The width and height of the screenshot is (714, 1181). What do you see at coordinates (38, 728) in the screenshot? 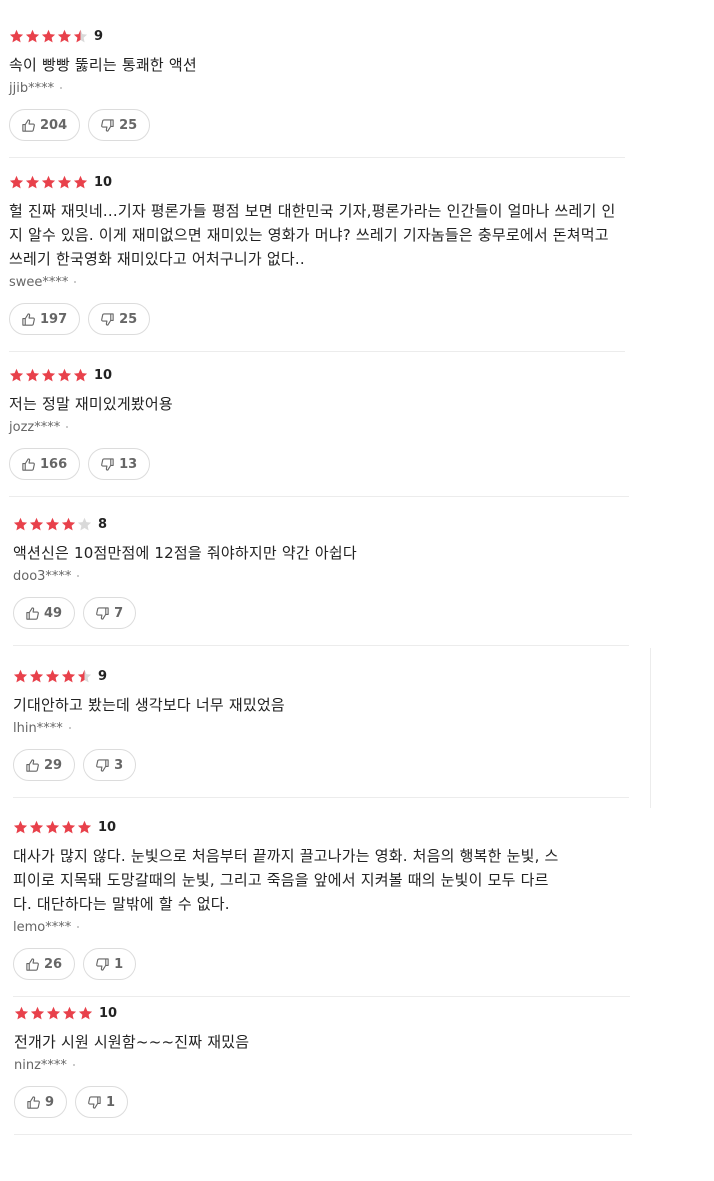
I see `author-id: lhin****` at bounding box center [38, 728].